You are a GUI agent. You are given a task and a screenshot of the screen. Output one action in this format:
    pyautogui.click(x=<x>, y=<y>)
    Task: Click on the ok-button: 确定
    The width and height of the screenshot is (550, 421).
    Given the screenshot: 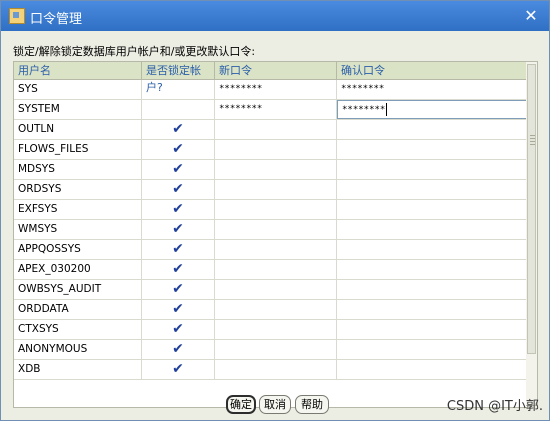 What is the action you would take?
    pyautogui.click(x=241, y=404)
    